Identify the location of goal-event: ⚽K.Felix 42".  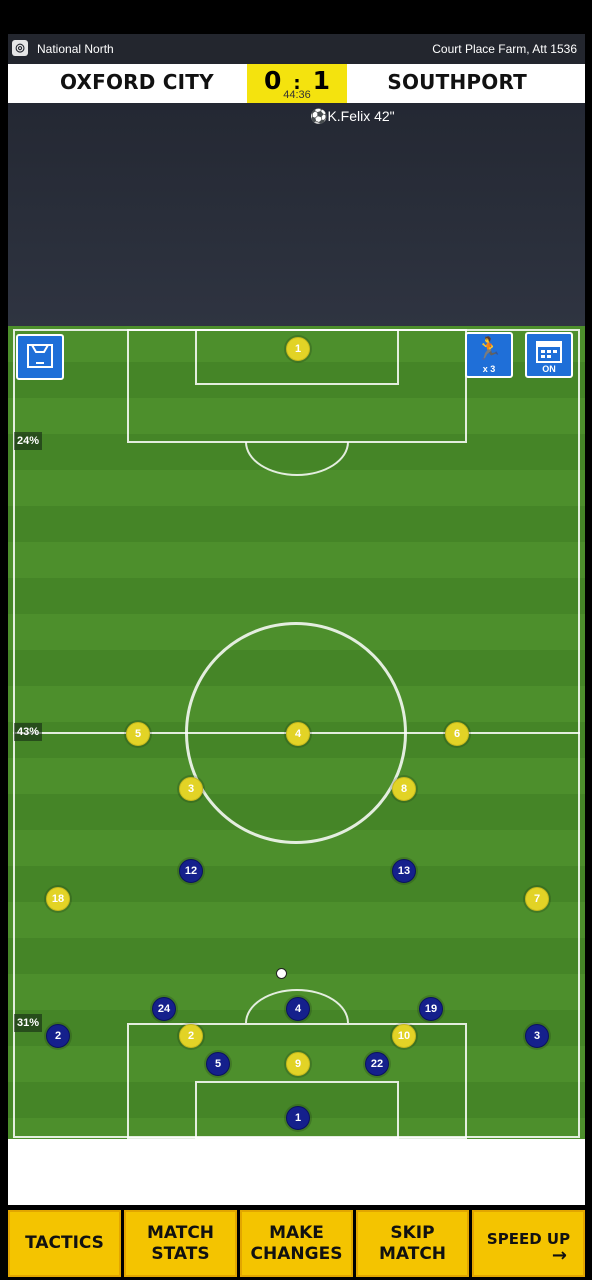
(352, 116).